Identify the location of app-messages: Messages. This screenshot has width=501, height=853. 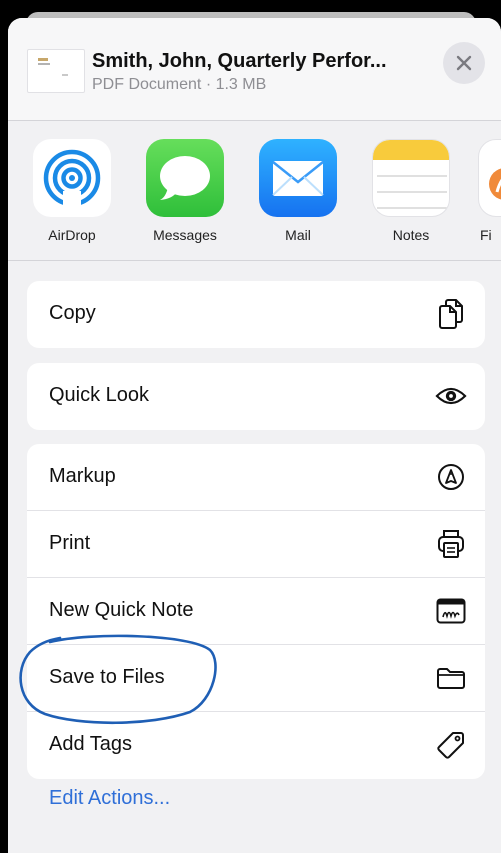
(185, 191).